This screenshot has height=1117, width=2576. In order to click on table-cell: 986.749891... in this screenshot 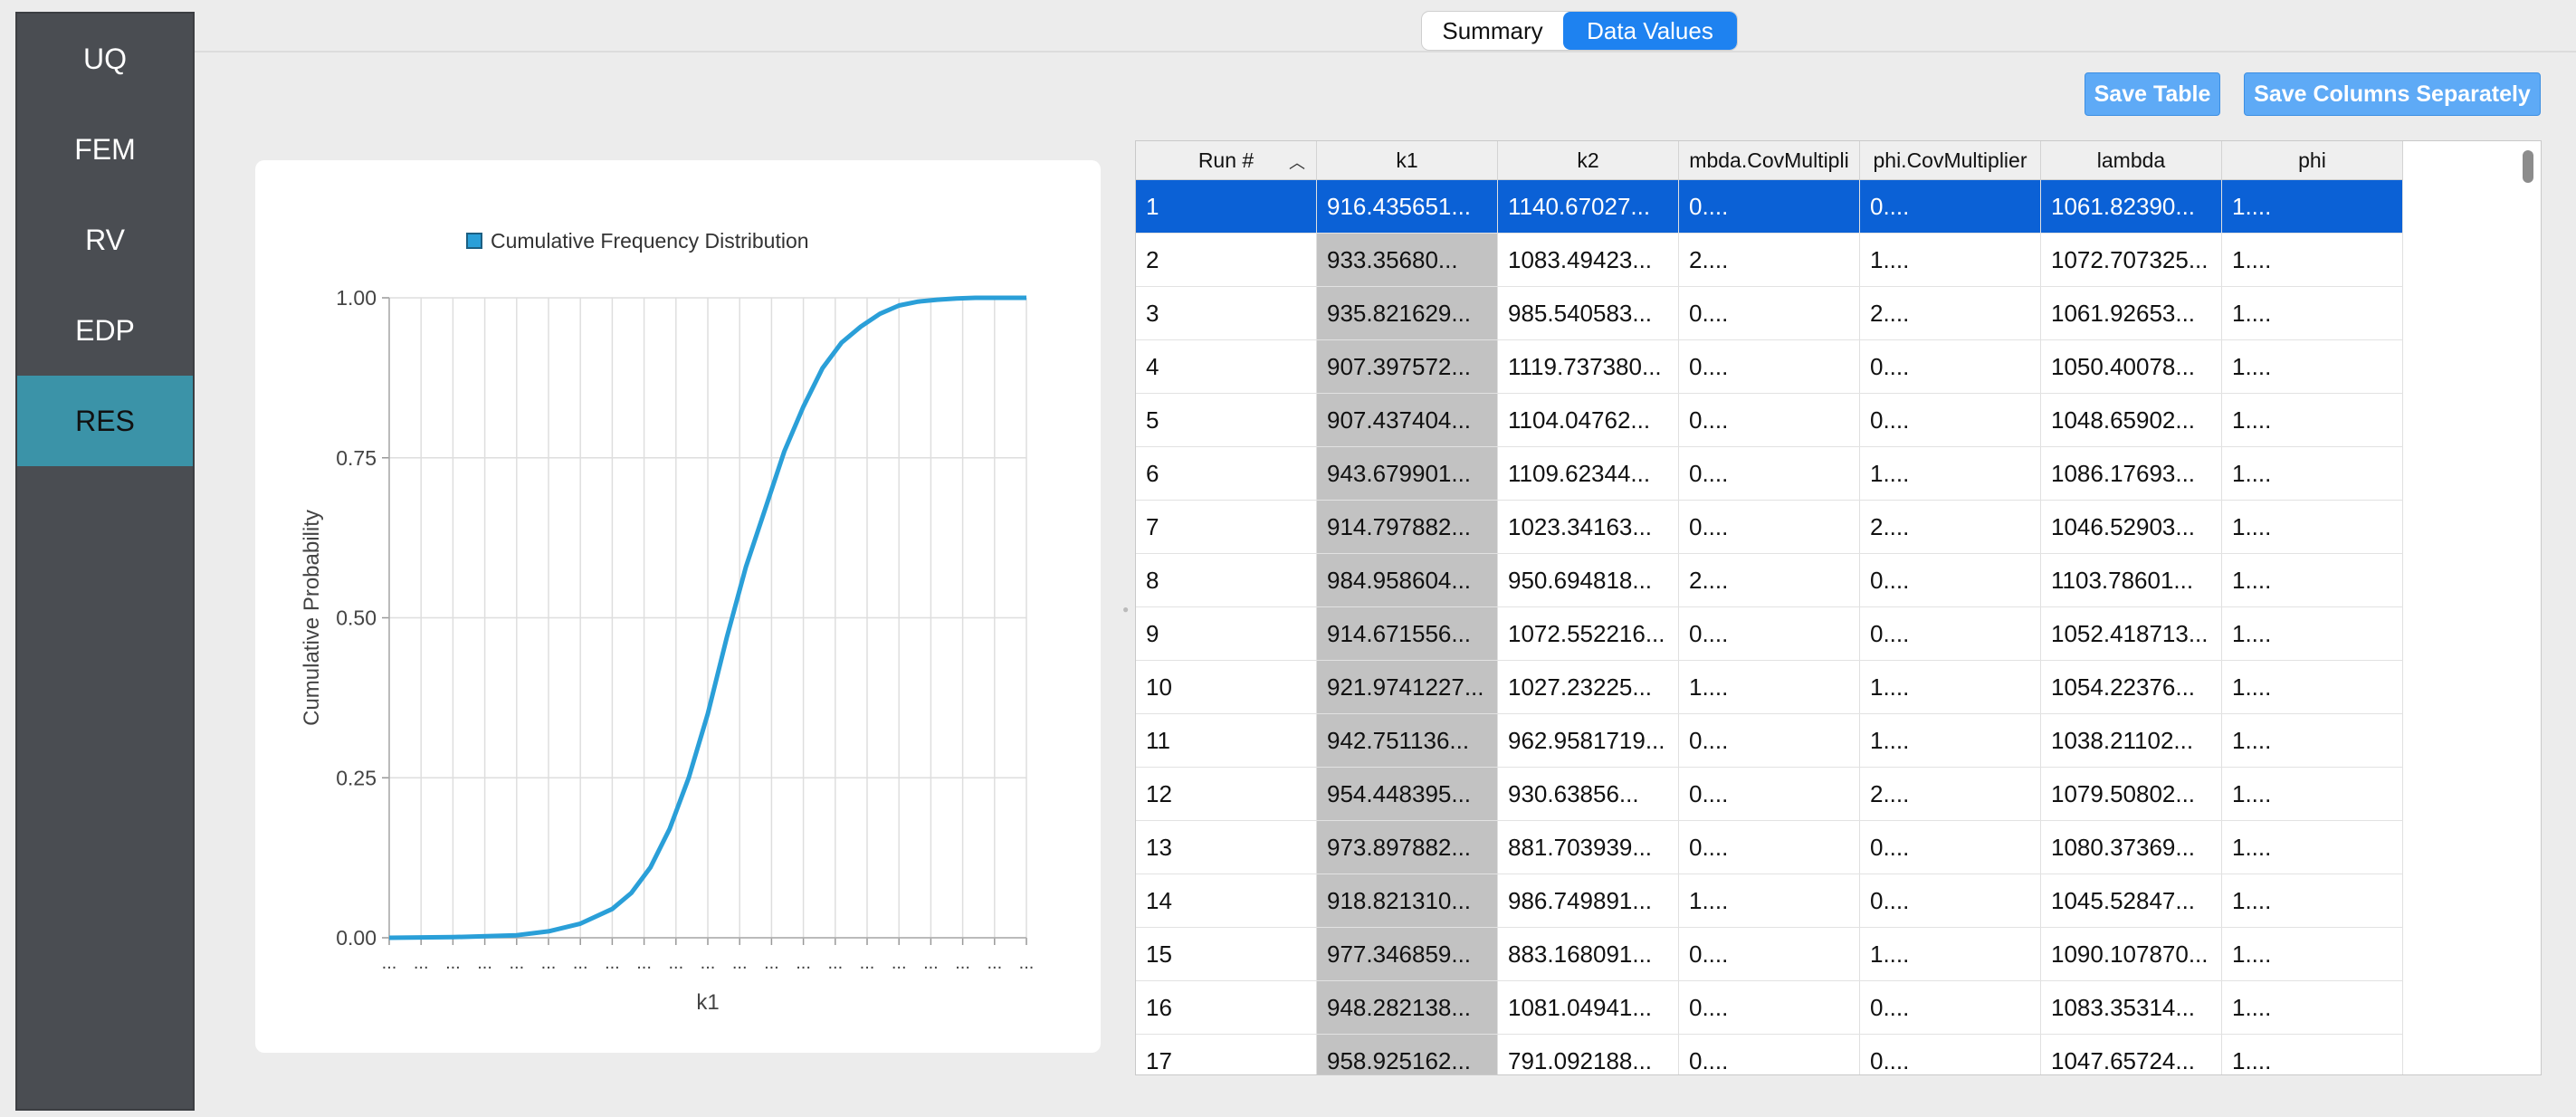, I will do `click(1589, 900)`.